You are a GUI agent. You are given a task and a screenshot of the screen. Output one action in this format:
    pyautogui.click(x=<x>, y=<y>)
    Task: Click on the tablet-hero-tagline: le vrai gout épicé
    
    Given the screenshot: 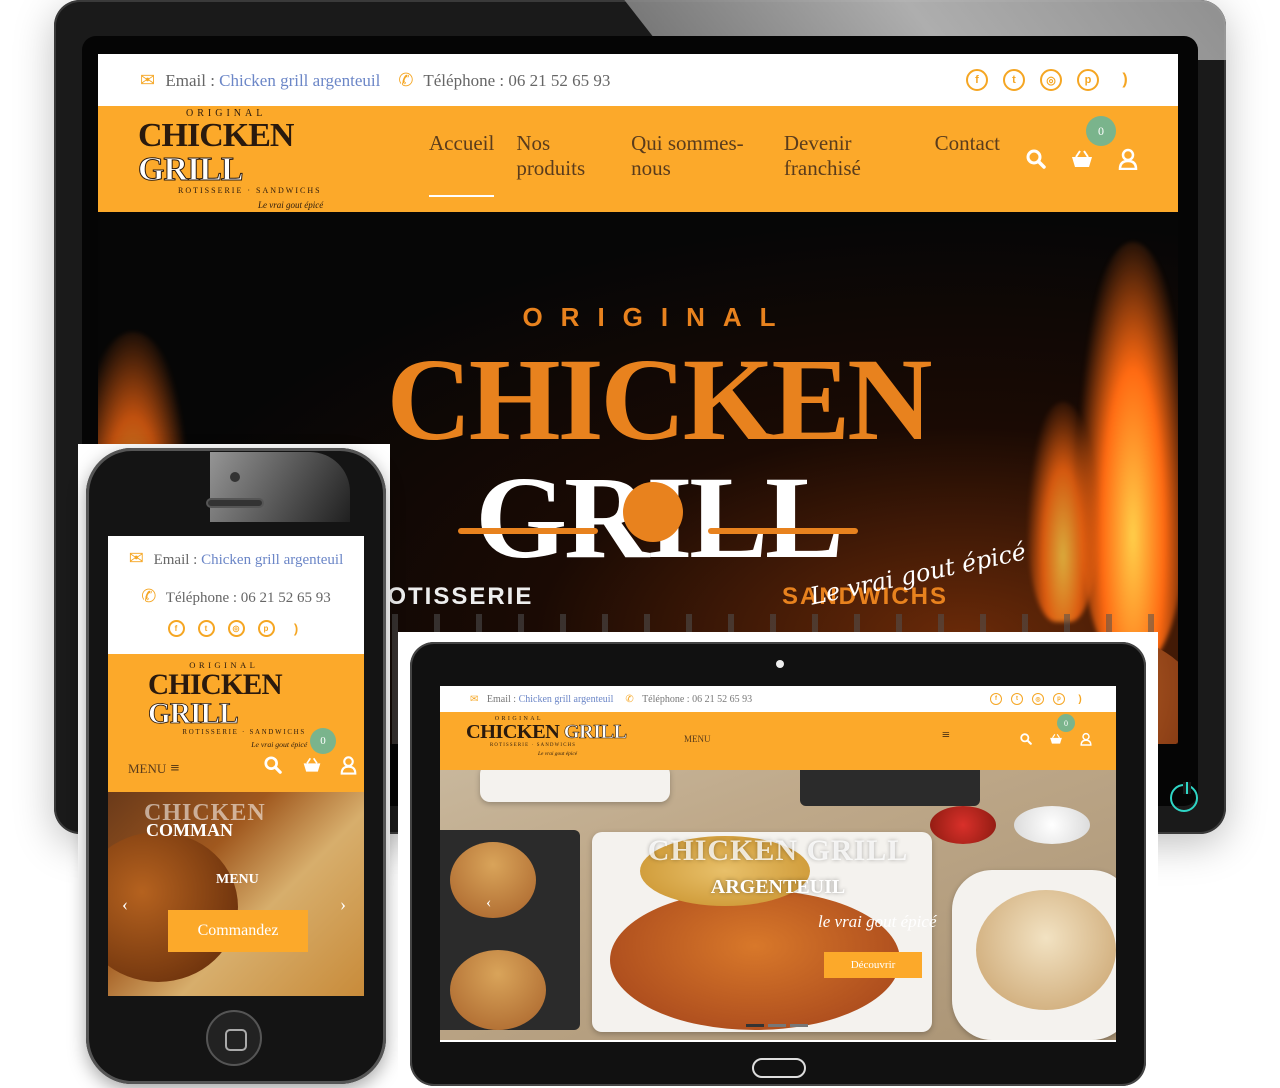 What is the action you would take?
    pyautogui.click(x=877, y=921)
    